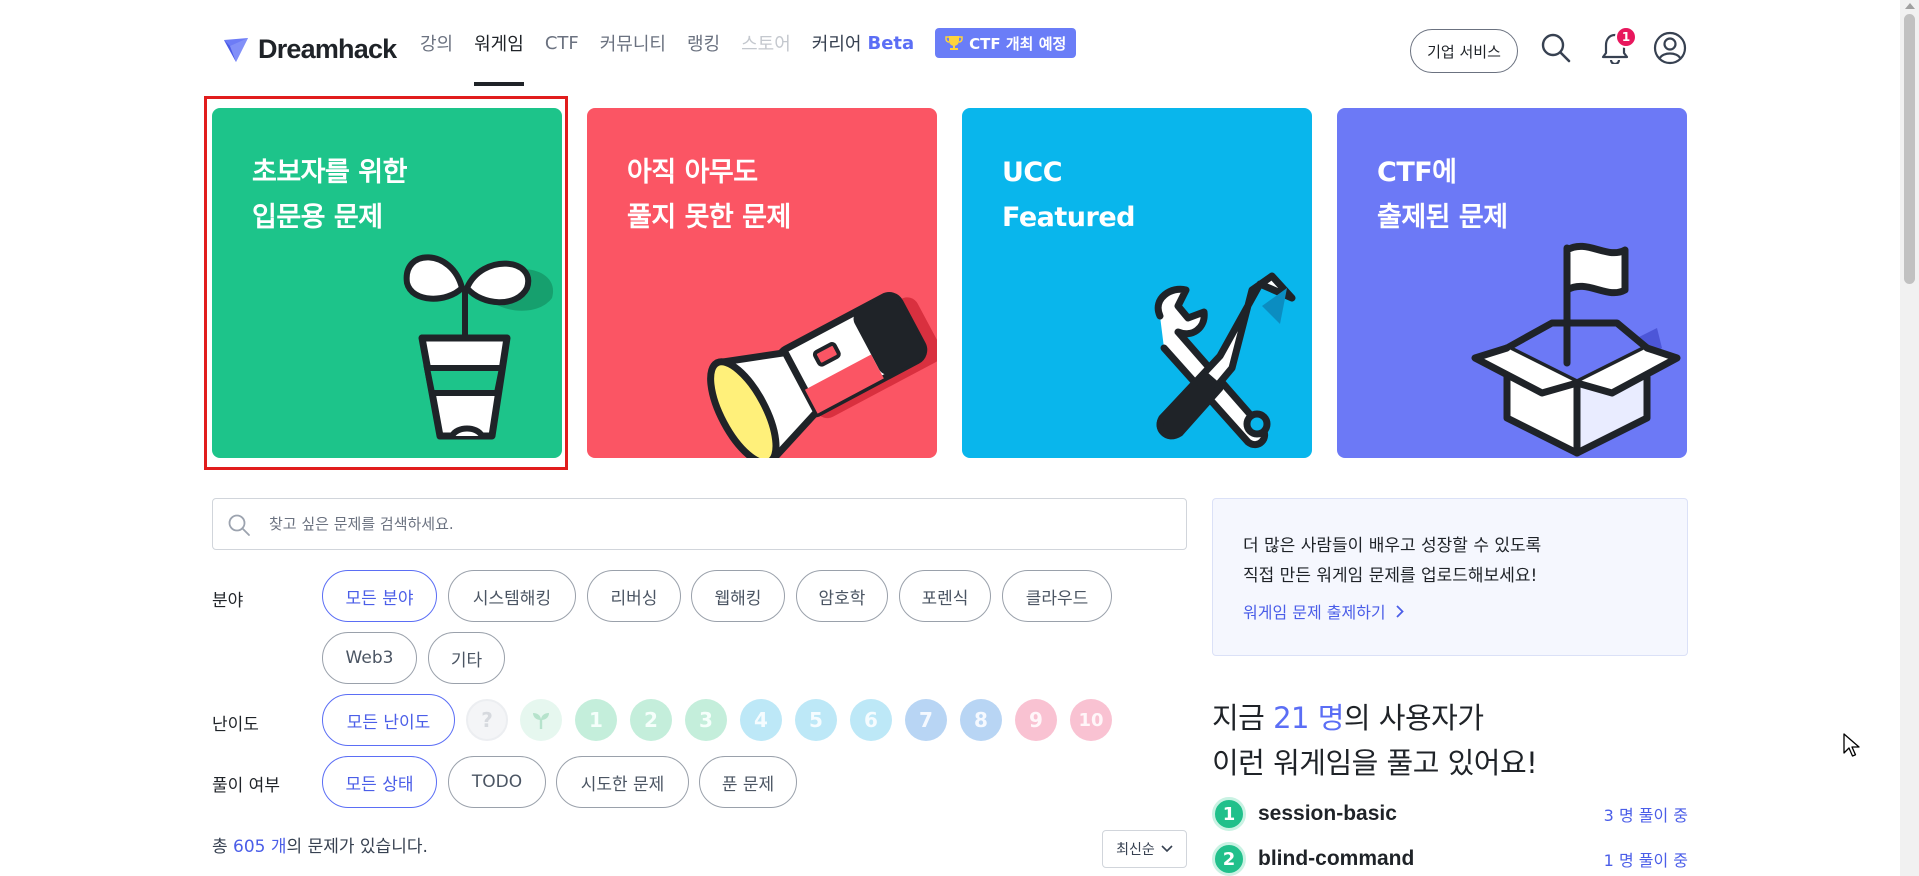 Image resolution: width=1919 pixels, height=876 pixels. I want to click on notification-button: 1, so click(1617, 46).